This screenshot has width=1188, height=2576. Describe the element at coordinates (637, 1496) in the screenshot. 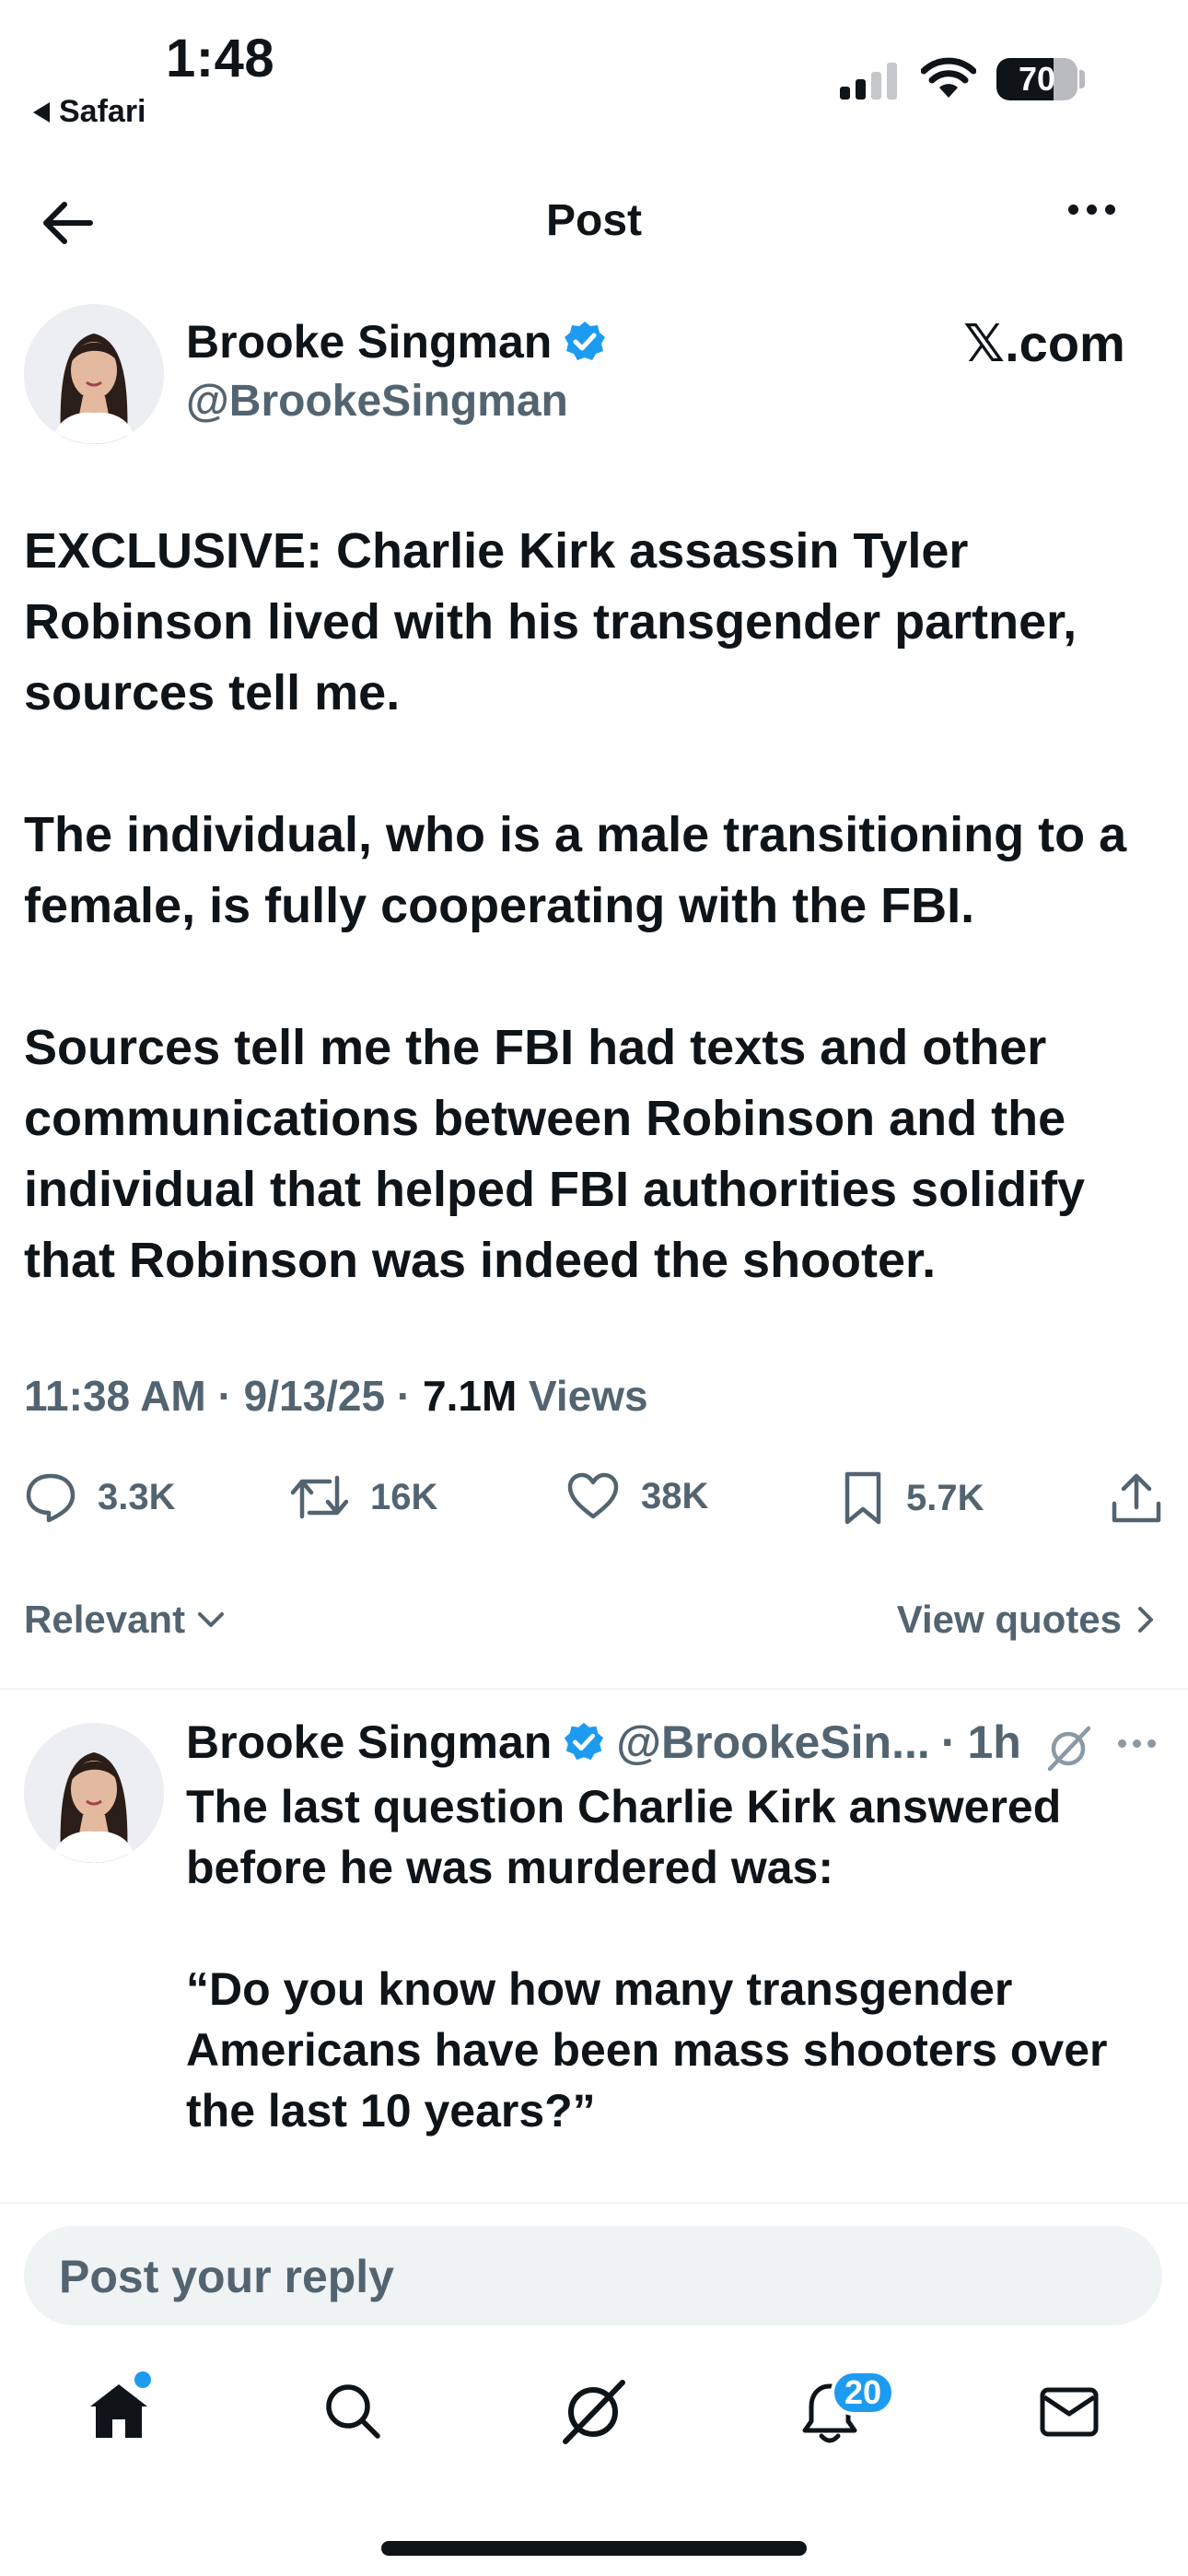

I see `like-button: 38K` at that location.